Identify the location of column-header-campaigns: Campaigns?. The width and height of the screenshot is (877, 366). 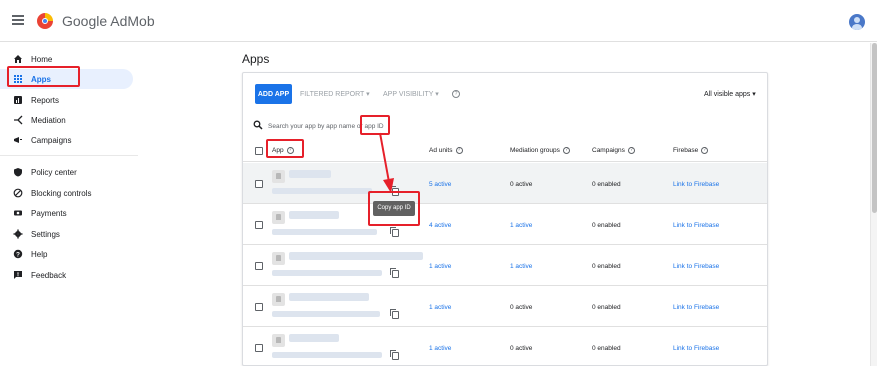
(613, 150).